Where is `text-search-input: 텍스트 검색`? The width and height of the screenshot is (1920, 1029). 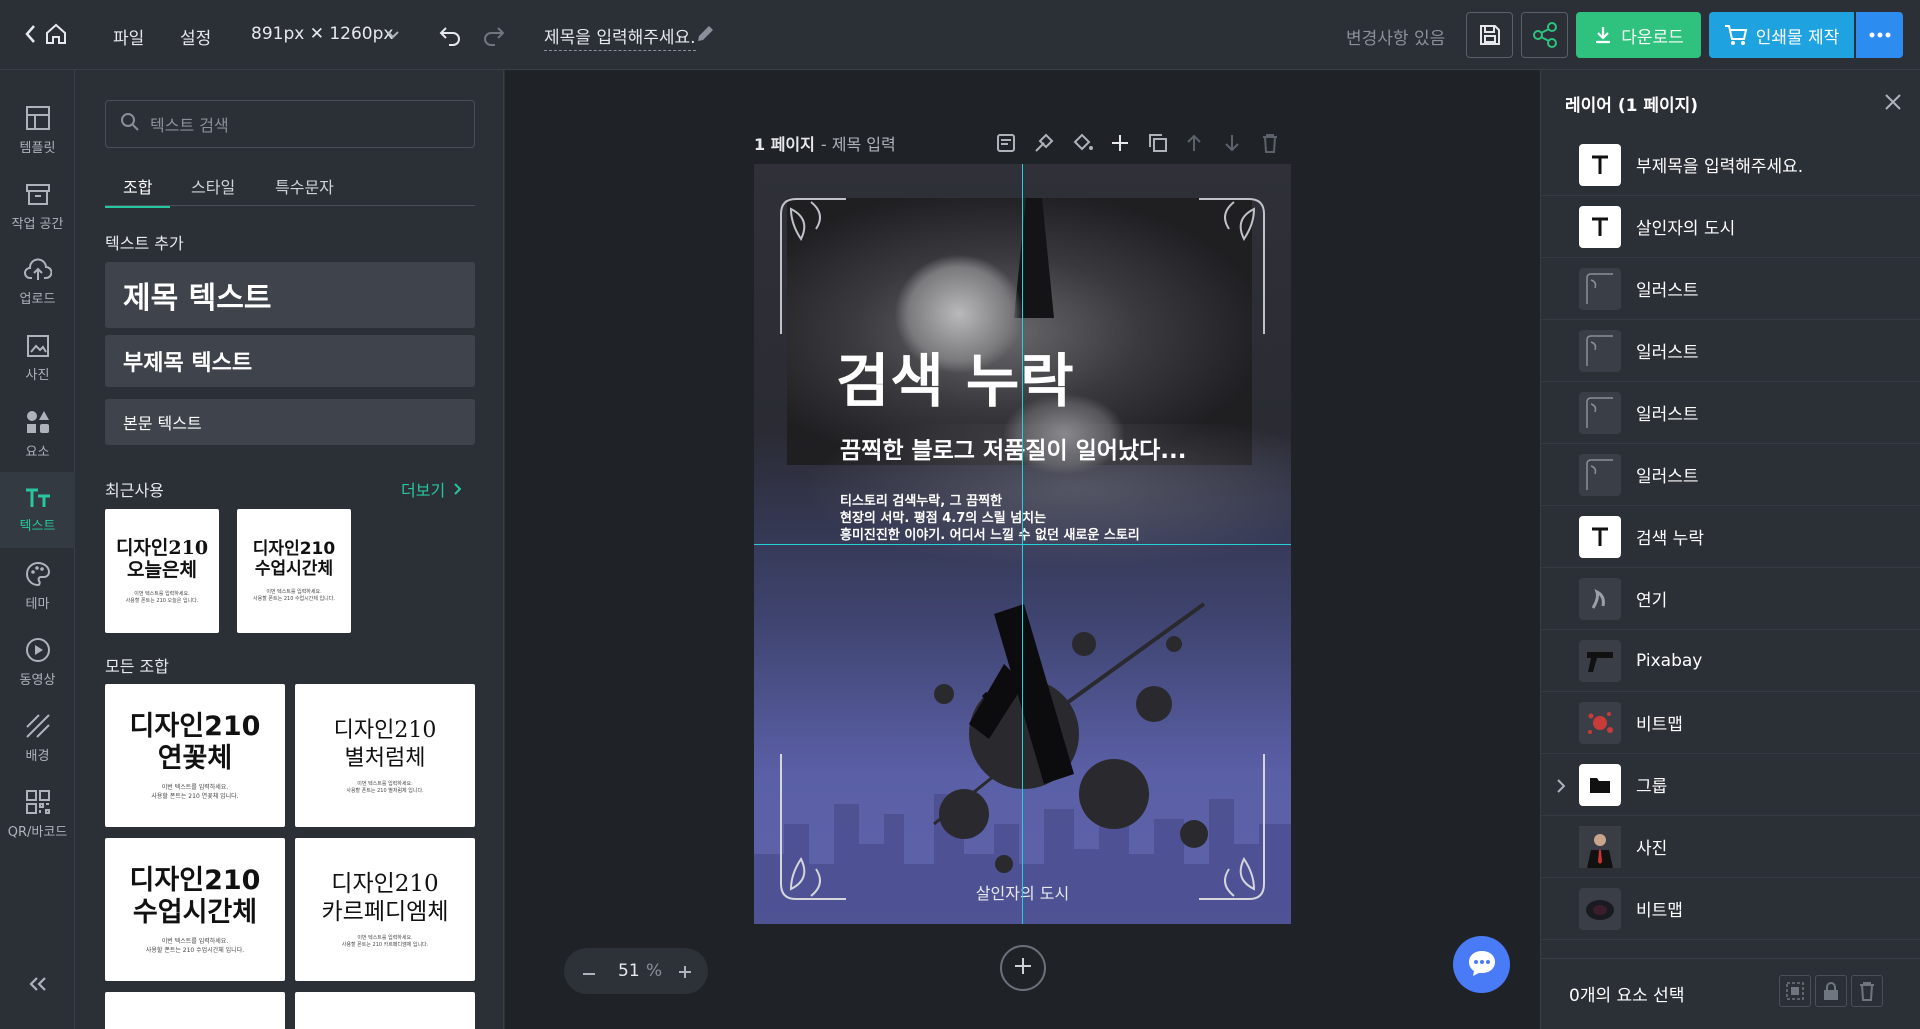
text-search-input: 텍스트 검색 is located at coordinates (290, 124).